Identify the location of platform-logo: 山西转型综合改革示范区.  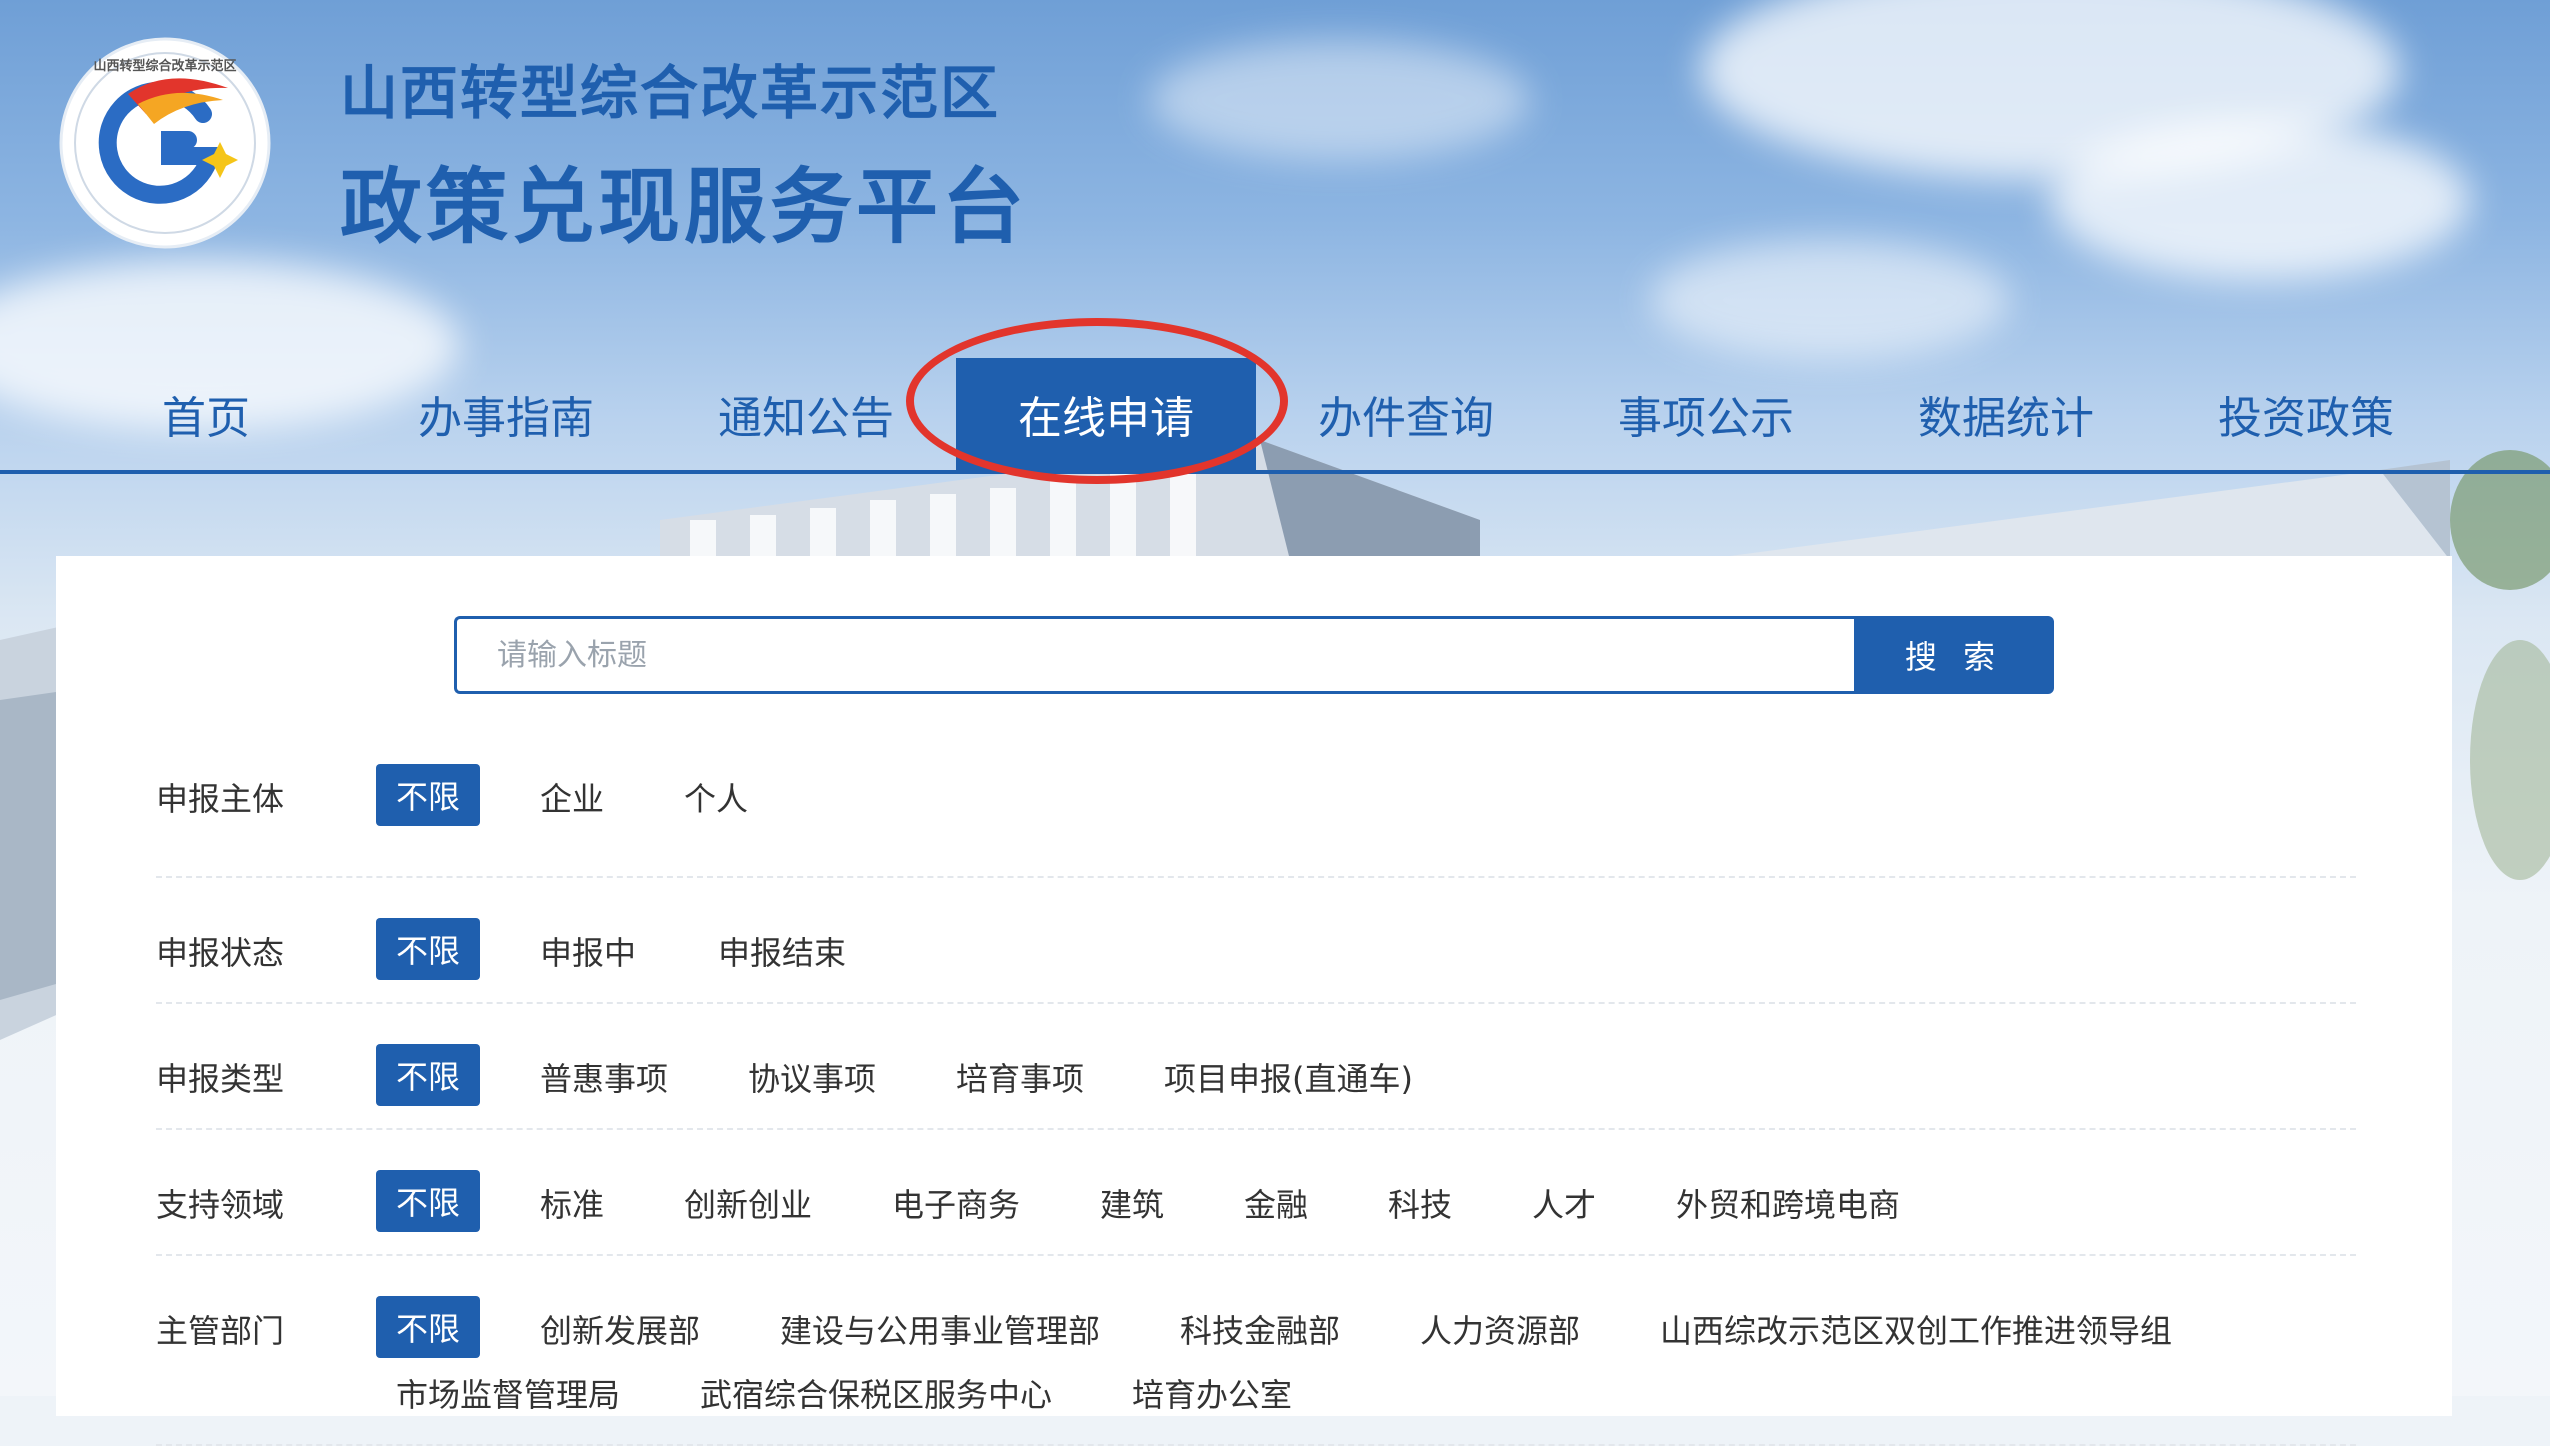
(165, 143).